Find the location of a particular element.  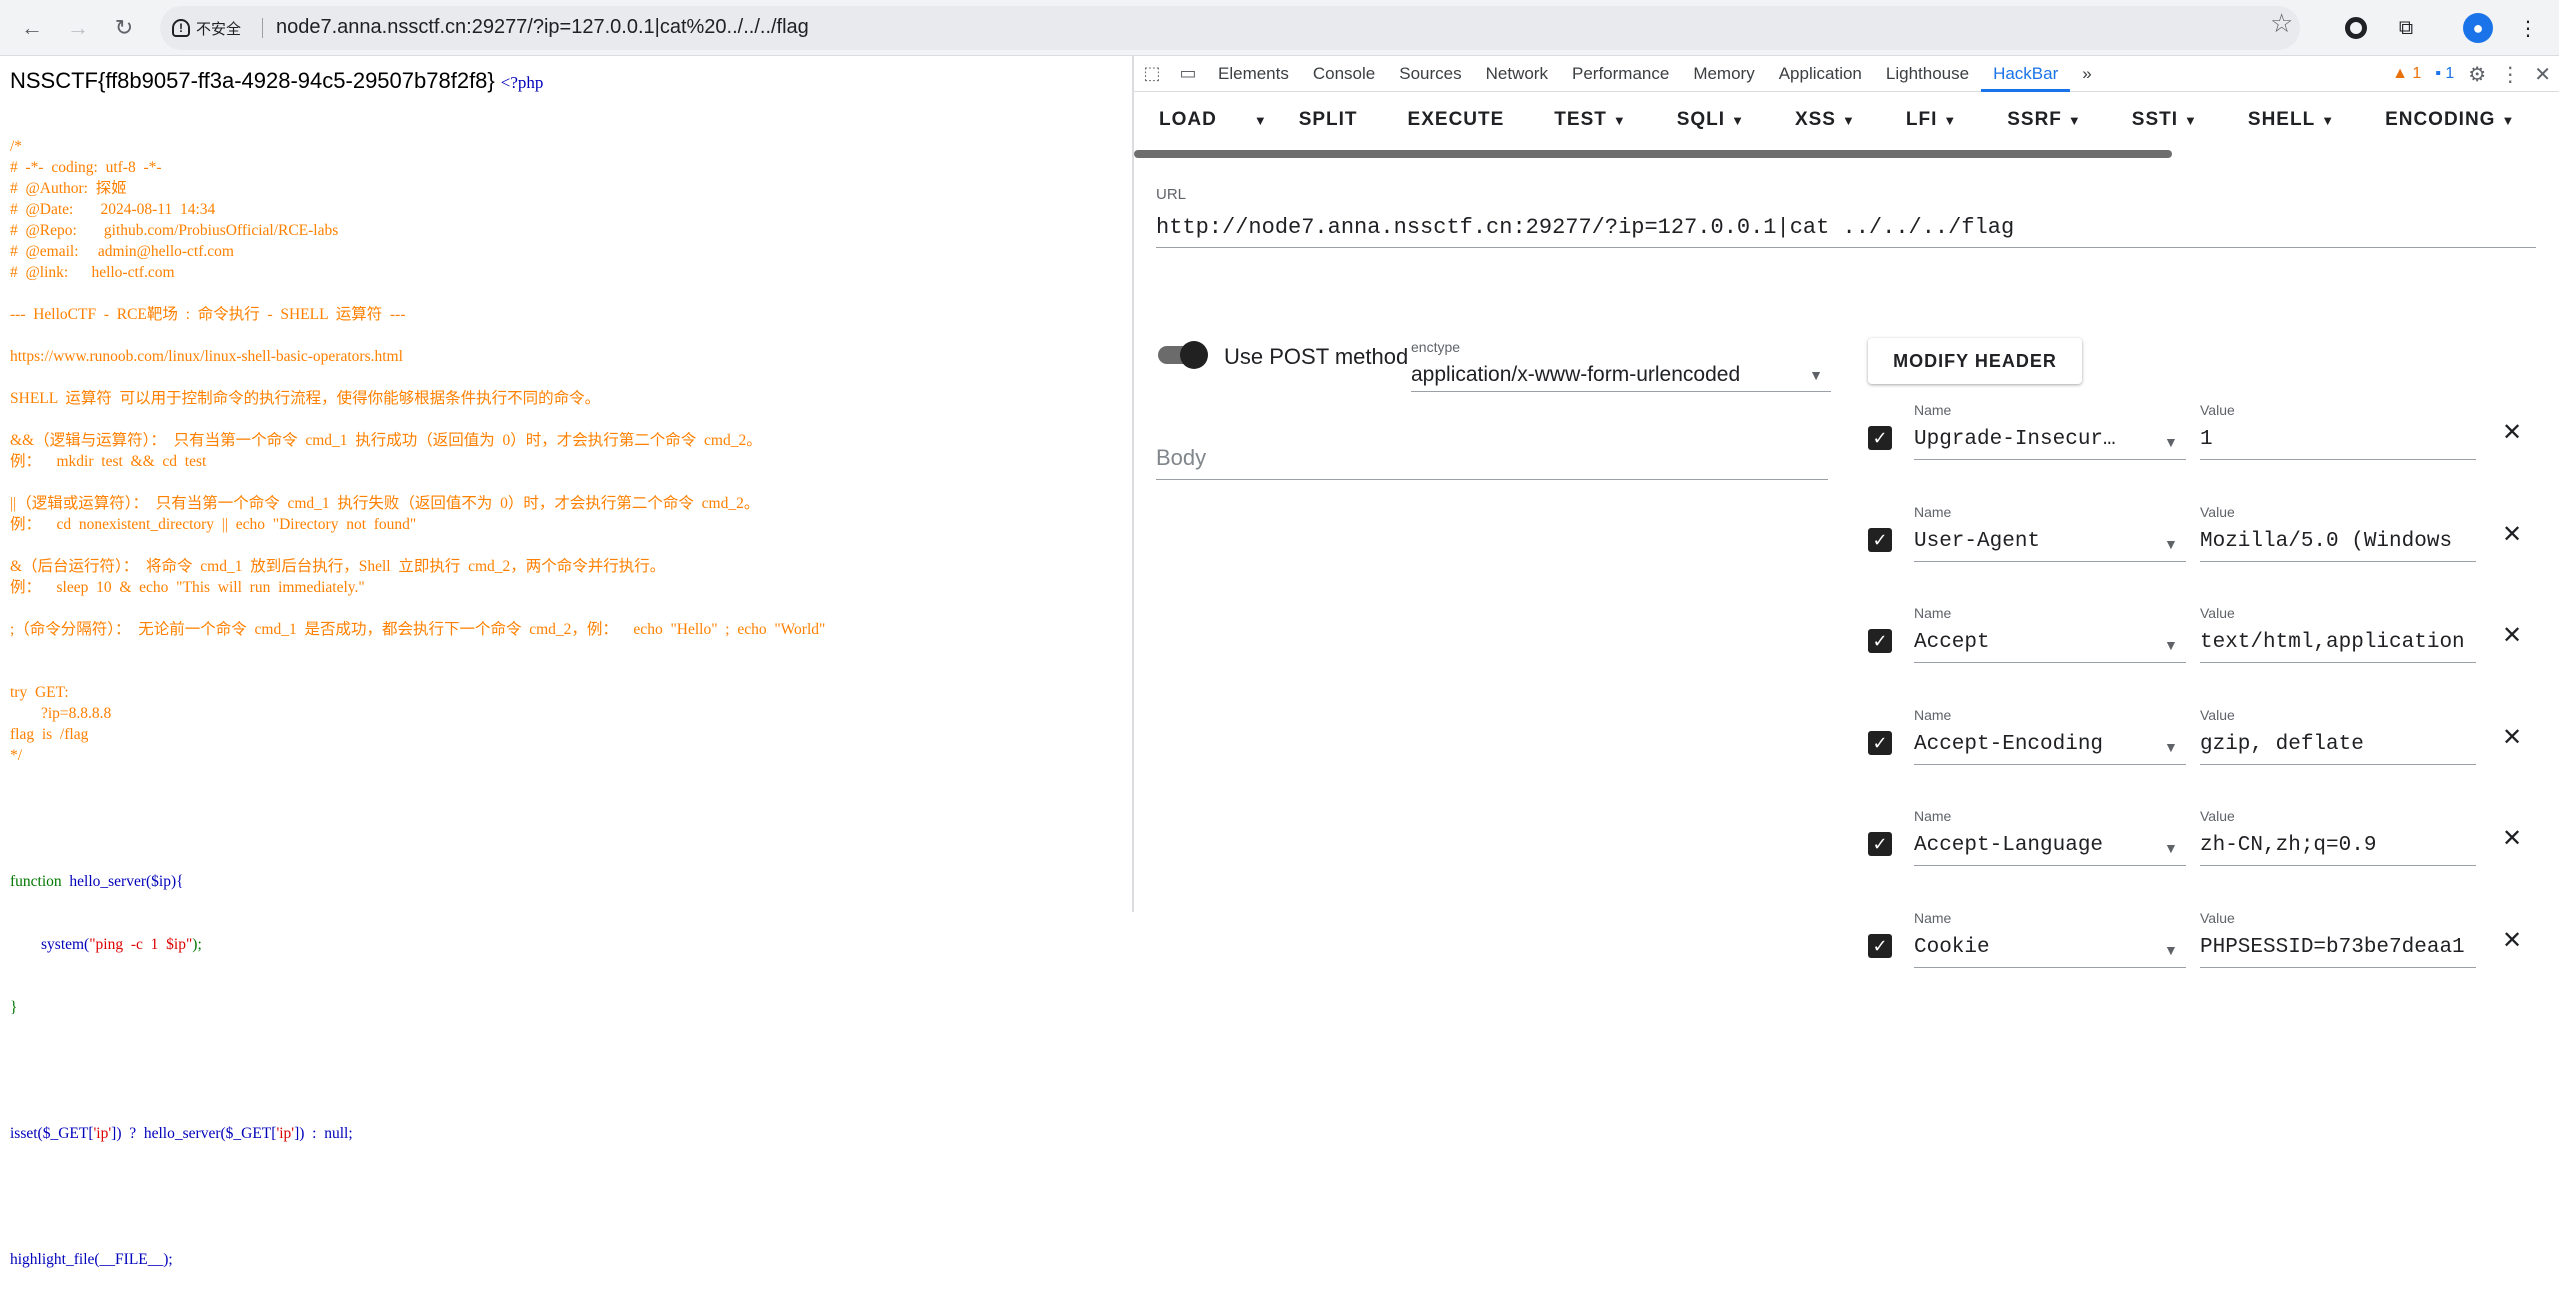

security-chip: ! 不安全 is located at coordinates (206, 28).